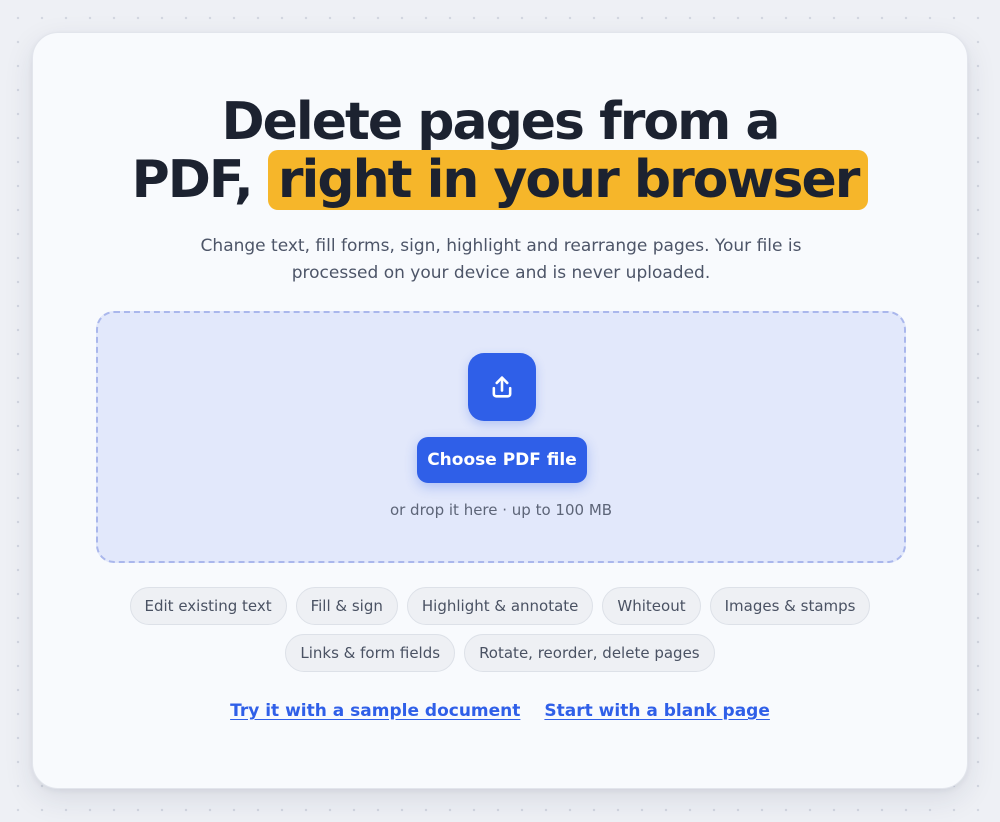  Describe the element at coordinates (501, 122) in the screenshot. I see `title-line-1: Delete pages from a` at that location.